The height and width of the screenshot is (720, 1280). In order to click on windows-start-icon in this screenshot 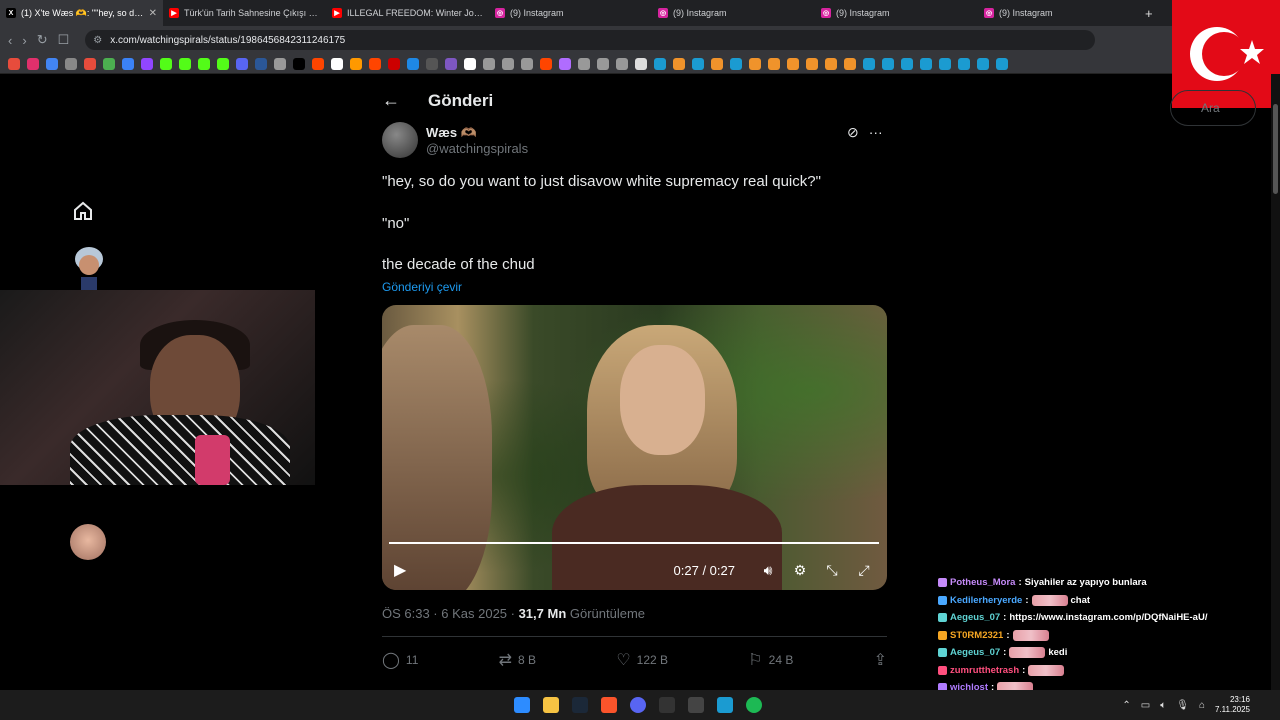, I will do `click(522, 705)`.